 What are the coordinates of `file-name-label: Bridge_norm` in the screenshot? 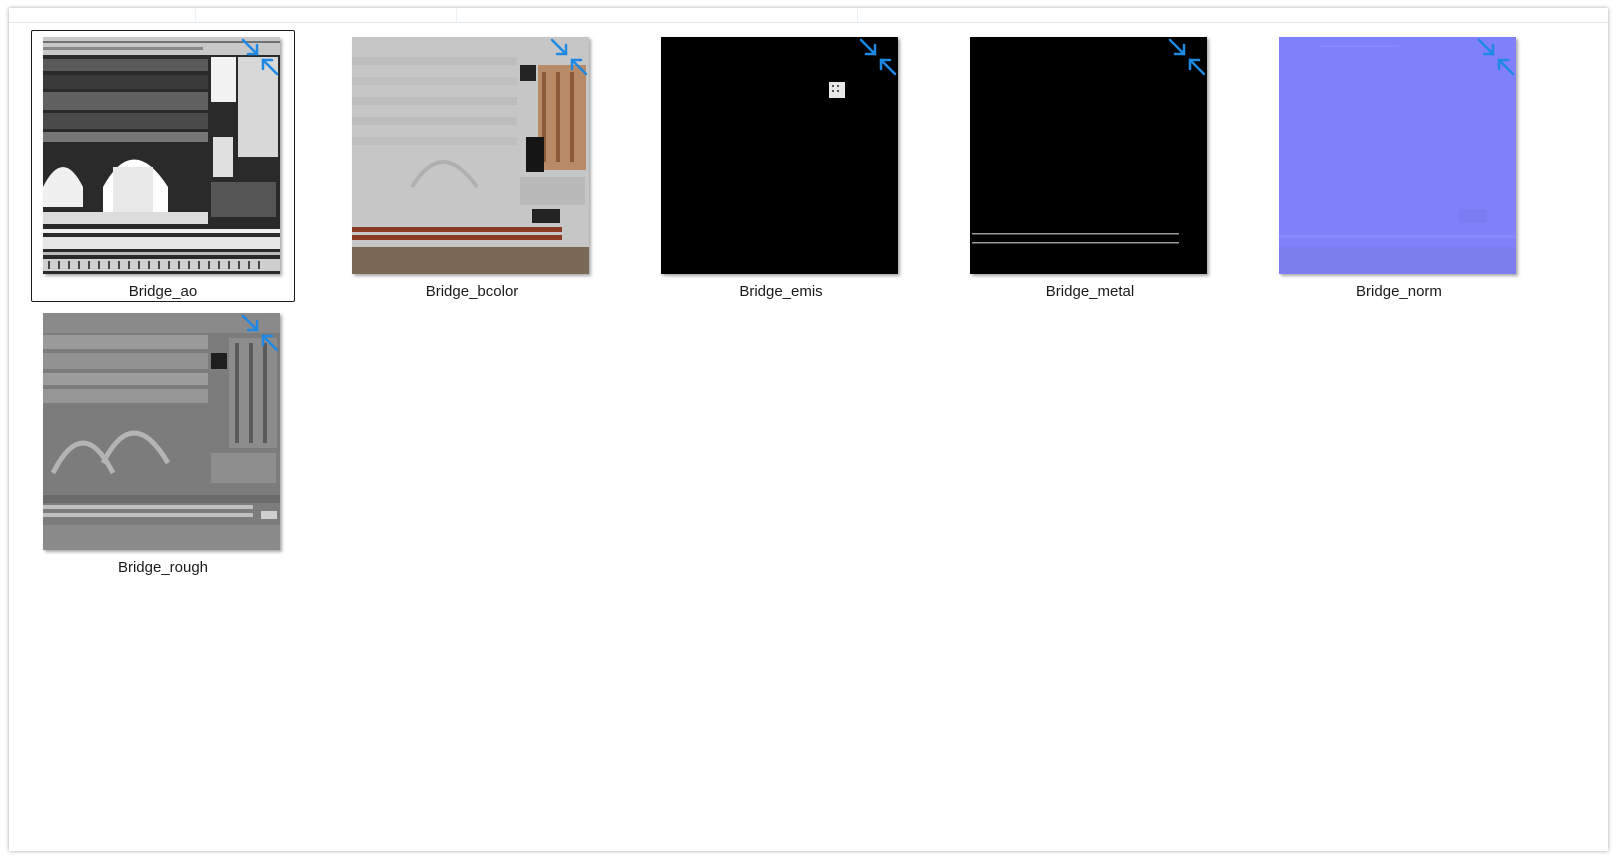 It's located at (1399, 291).